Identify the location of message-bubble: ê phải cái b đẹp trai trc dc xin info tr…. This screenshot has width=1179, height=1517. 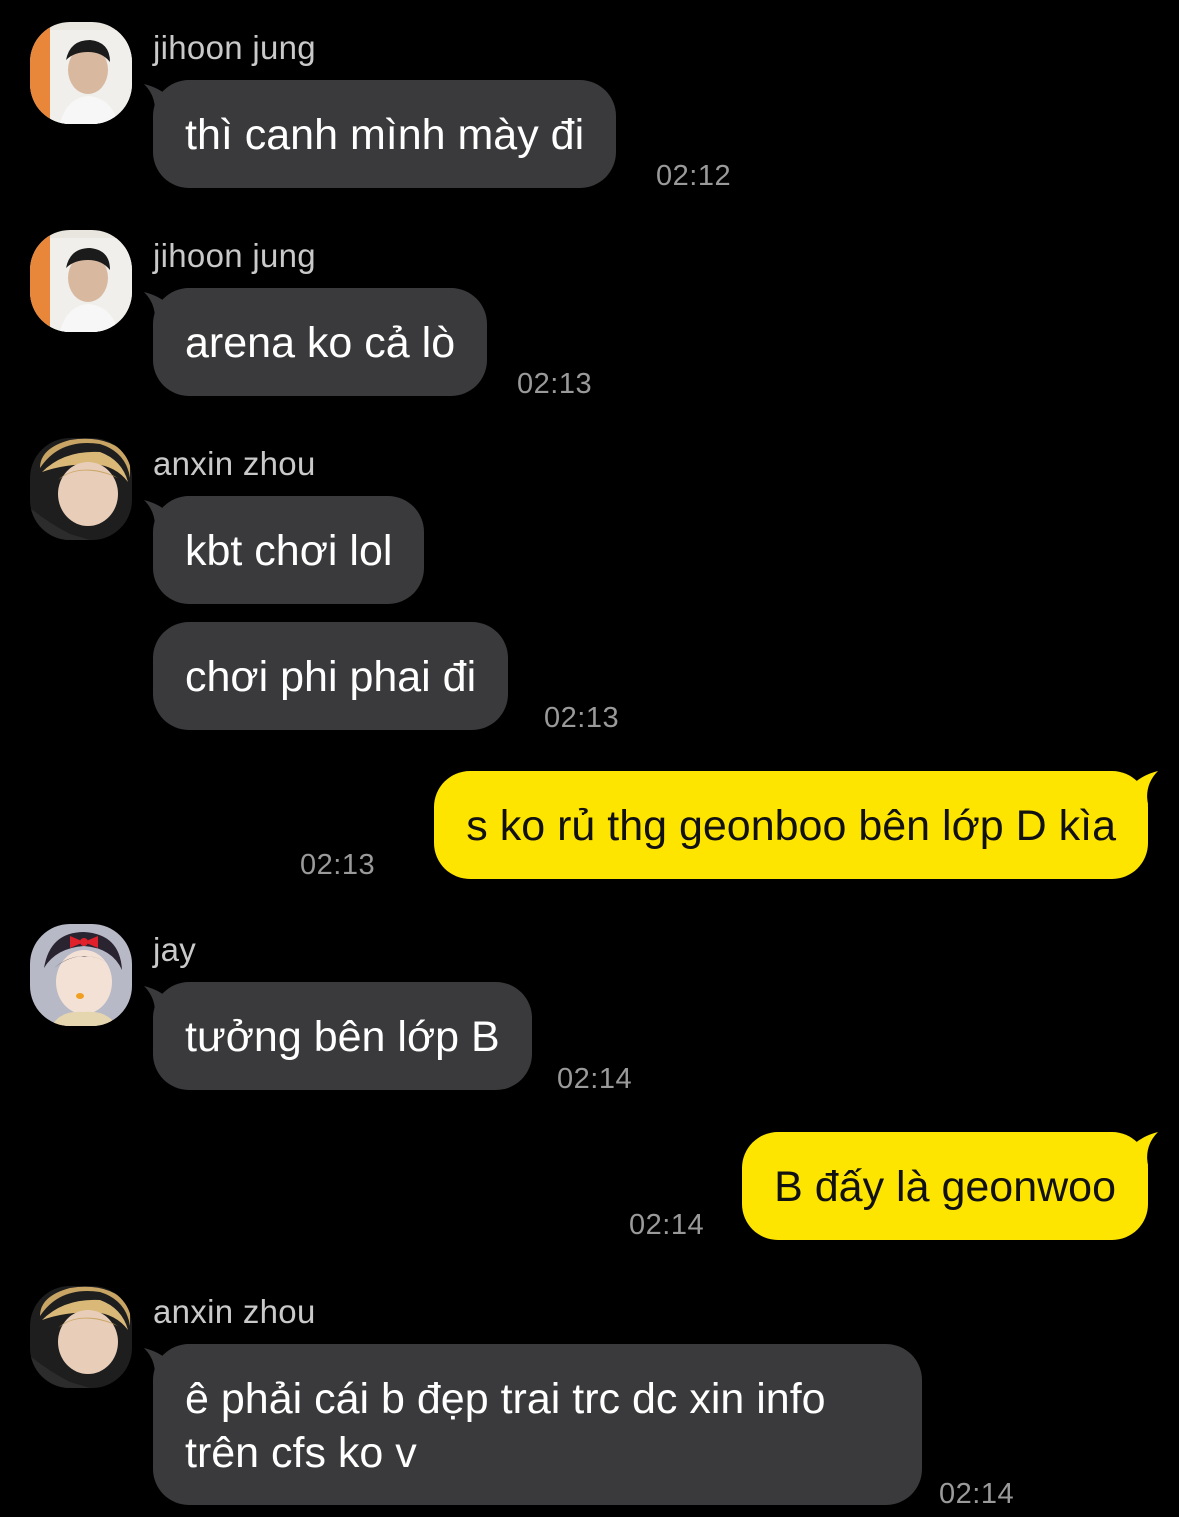
(537, 1424).